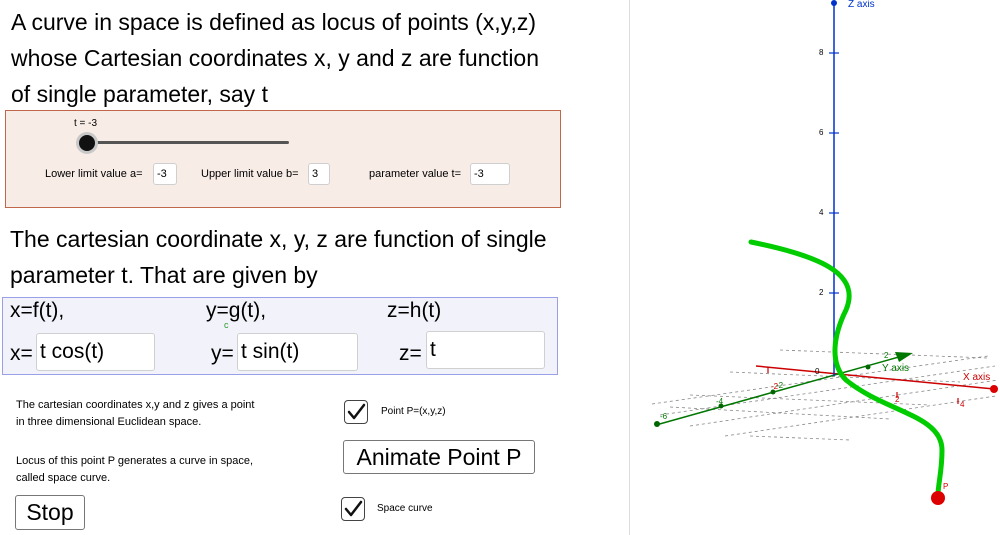 The width and height of the screenshot is (1000, 535). I want to click on x-tick-label: 4, so click(962, 404).